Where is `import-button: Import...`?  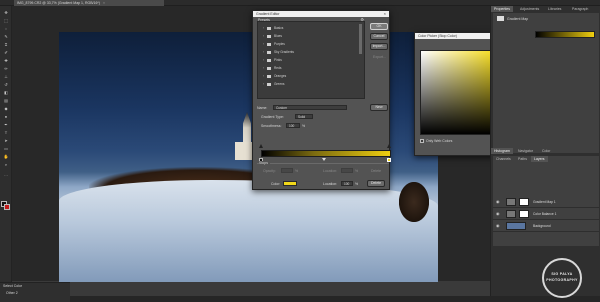 import-button: Import... is located at coordinates (379, 46).